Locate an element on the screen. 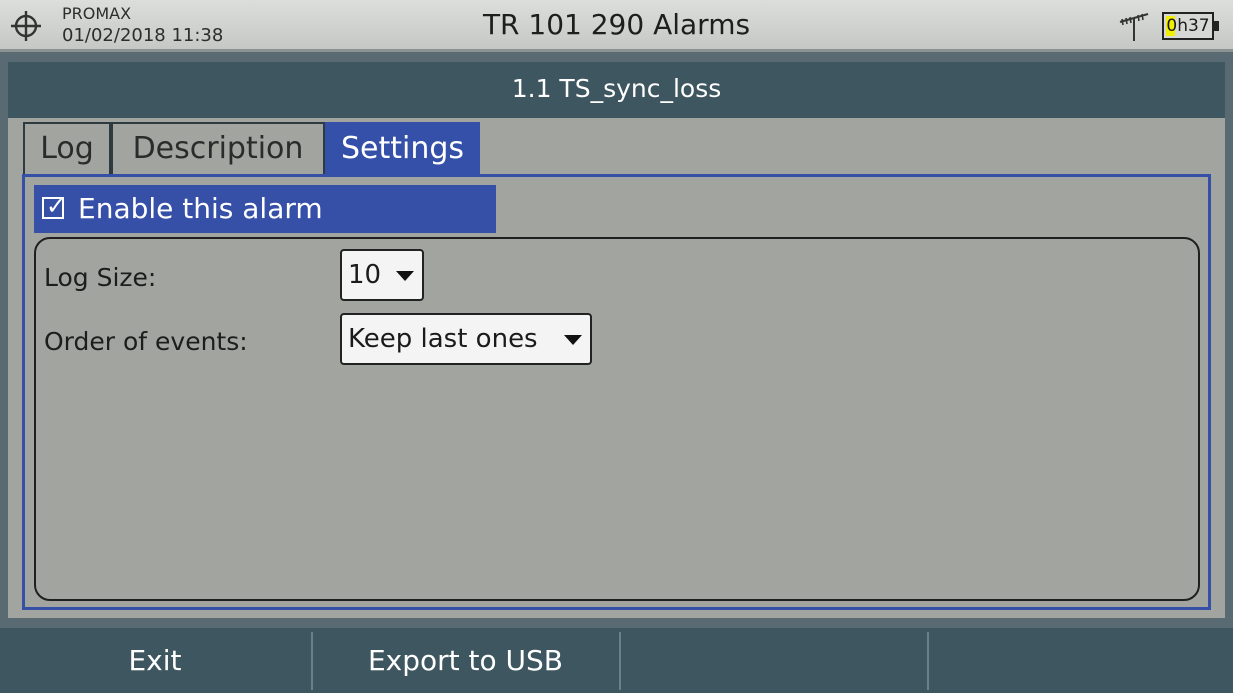  enable-alarm-checkbox: ✓ is located at coordinates (54, 206).